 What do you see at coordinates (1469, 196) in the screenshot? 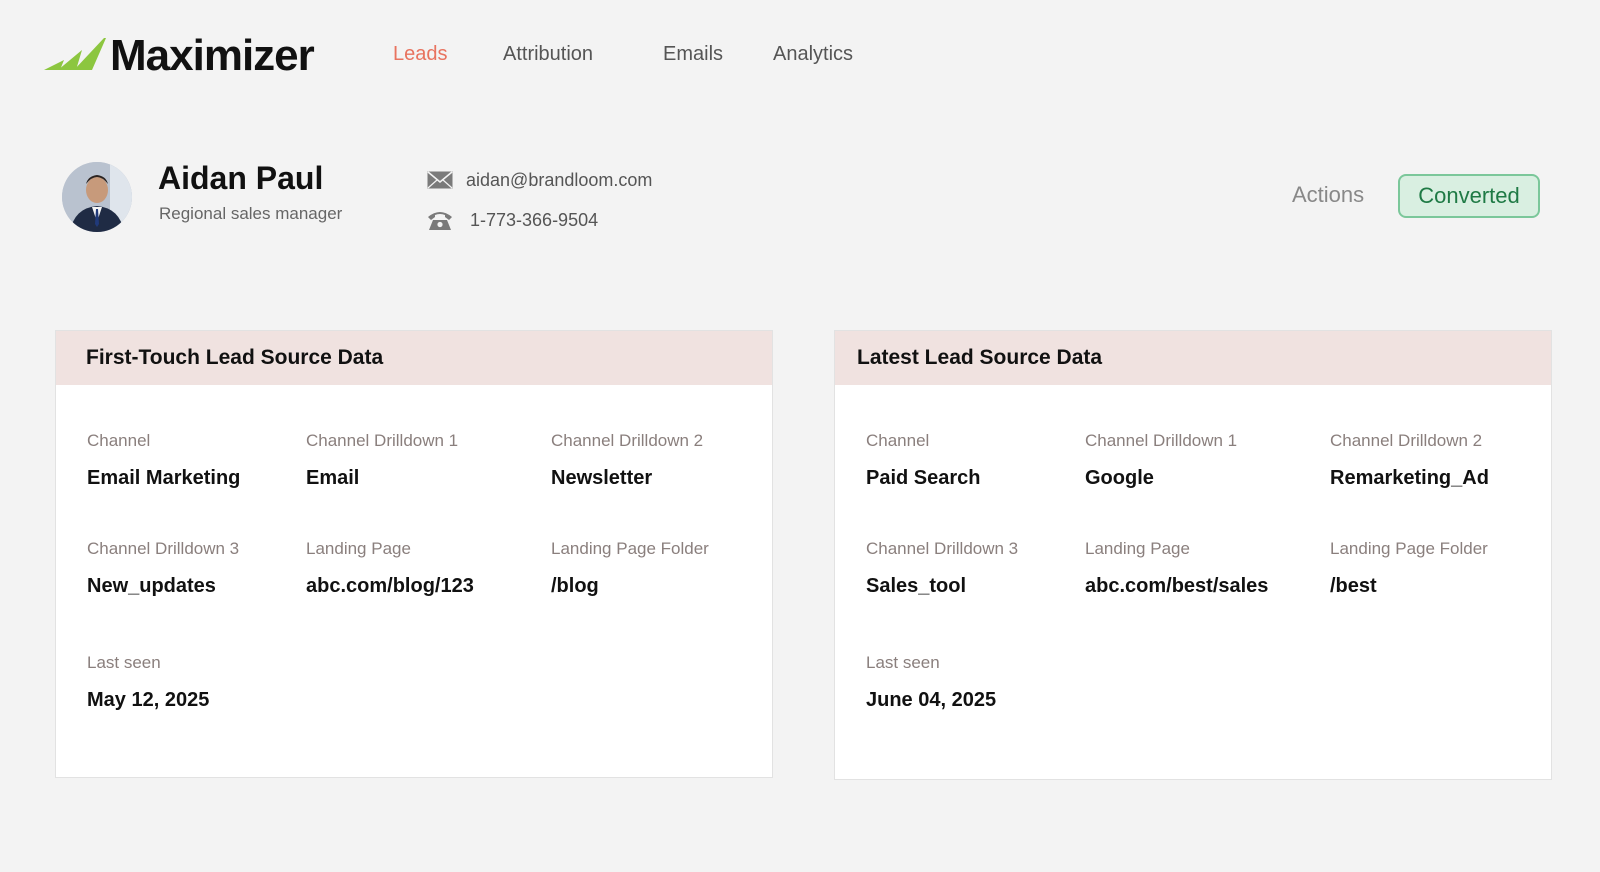
I see `status-badge: Converted` at bounding box center [1469, 196].